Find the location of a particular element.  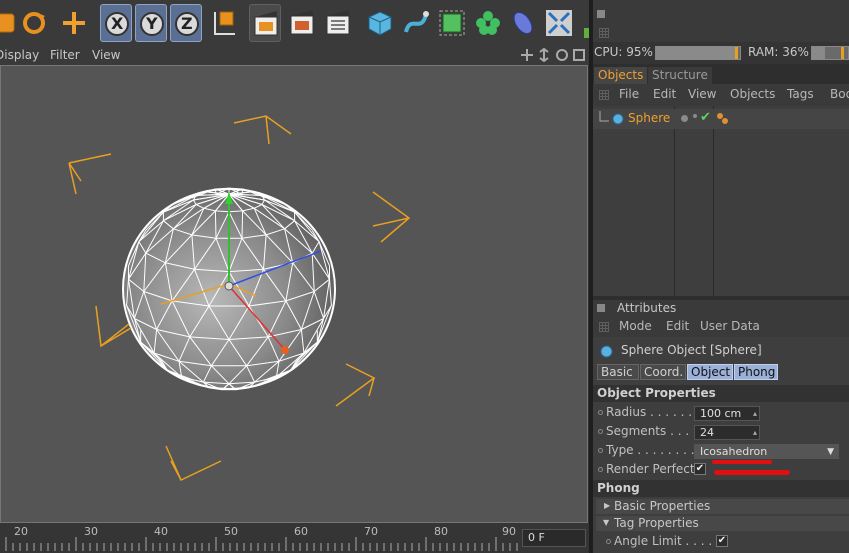

lock-x-axis-button: X is located at coordinates (116, 23).